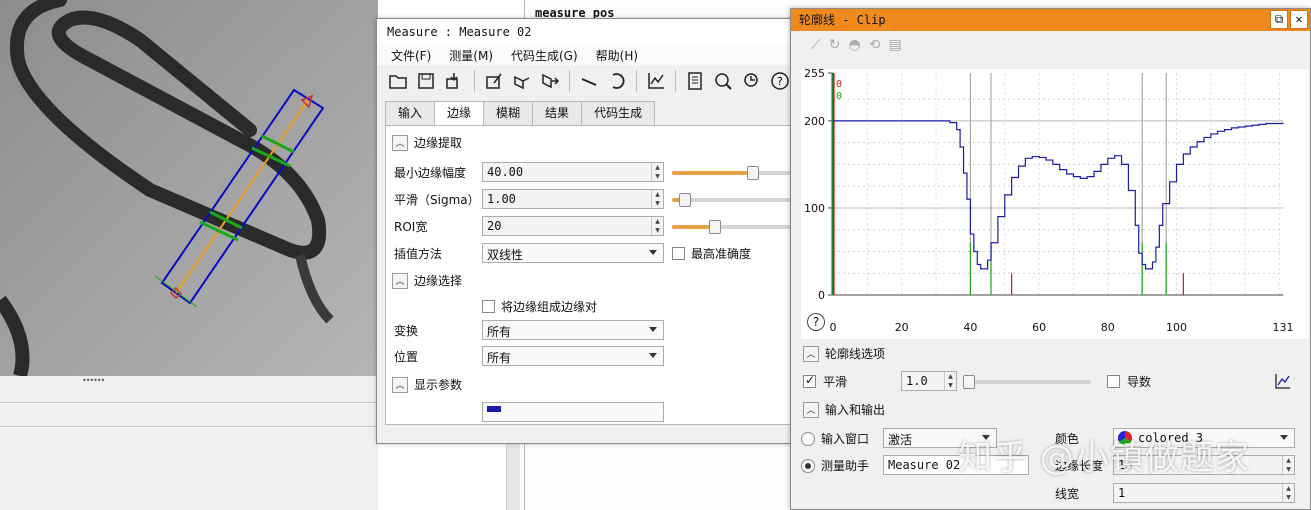  Describe the element at coordinates (839, 96) in the screenshot. I see `edge-label: 0` at that location.